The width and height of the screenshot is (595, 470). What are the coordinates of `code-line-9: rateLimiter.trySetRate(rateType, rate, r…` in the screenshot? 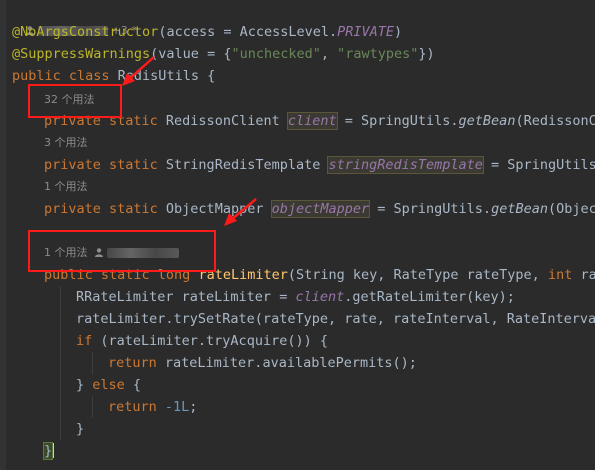 It's located at (335, 319).